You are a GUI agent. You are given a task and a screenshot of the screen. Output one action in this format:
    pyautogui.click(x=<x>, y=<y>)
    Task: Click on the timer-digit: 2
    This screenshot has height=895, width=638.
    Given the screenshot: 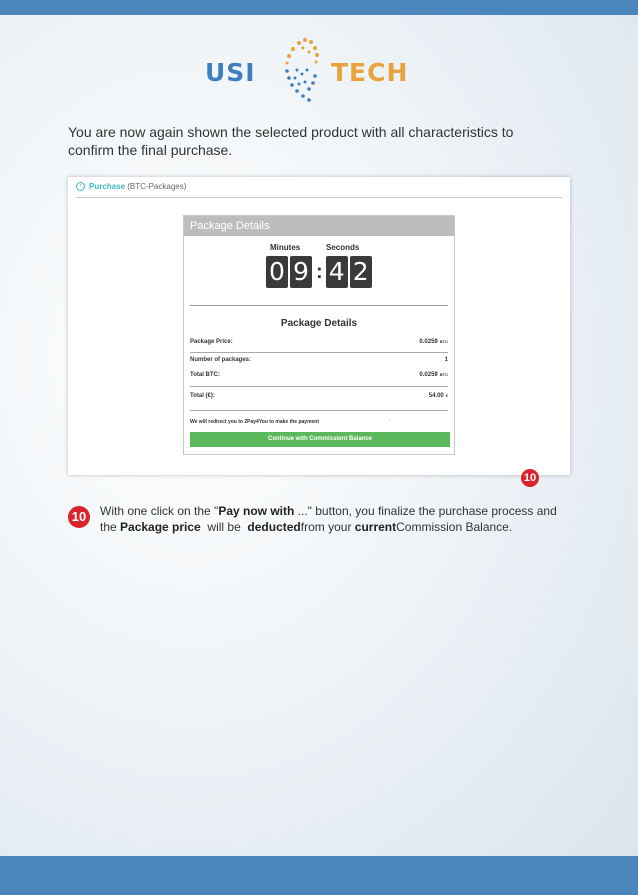 What is the action you would take?
    pyautogui.click(x=360, y=272)
    